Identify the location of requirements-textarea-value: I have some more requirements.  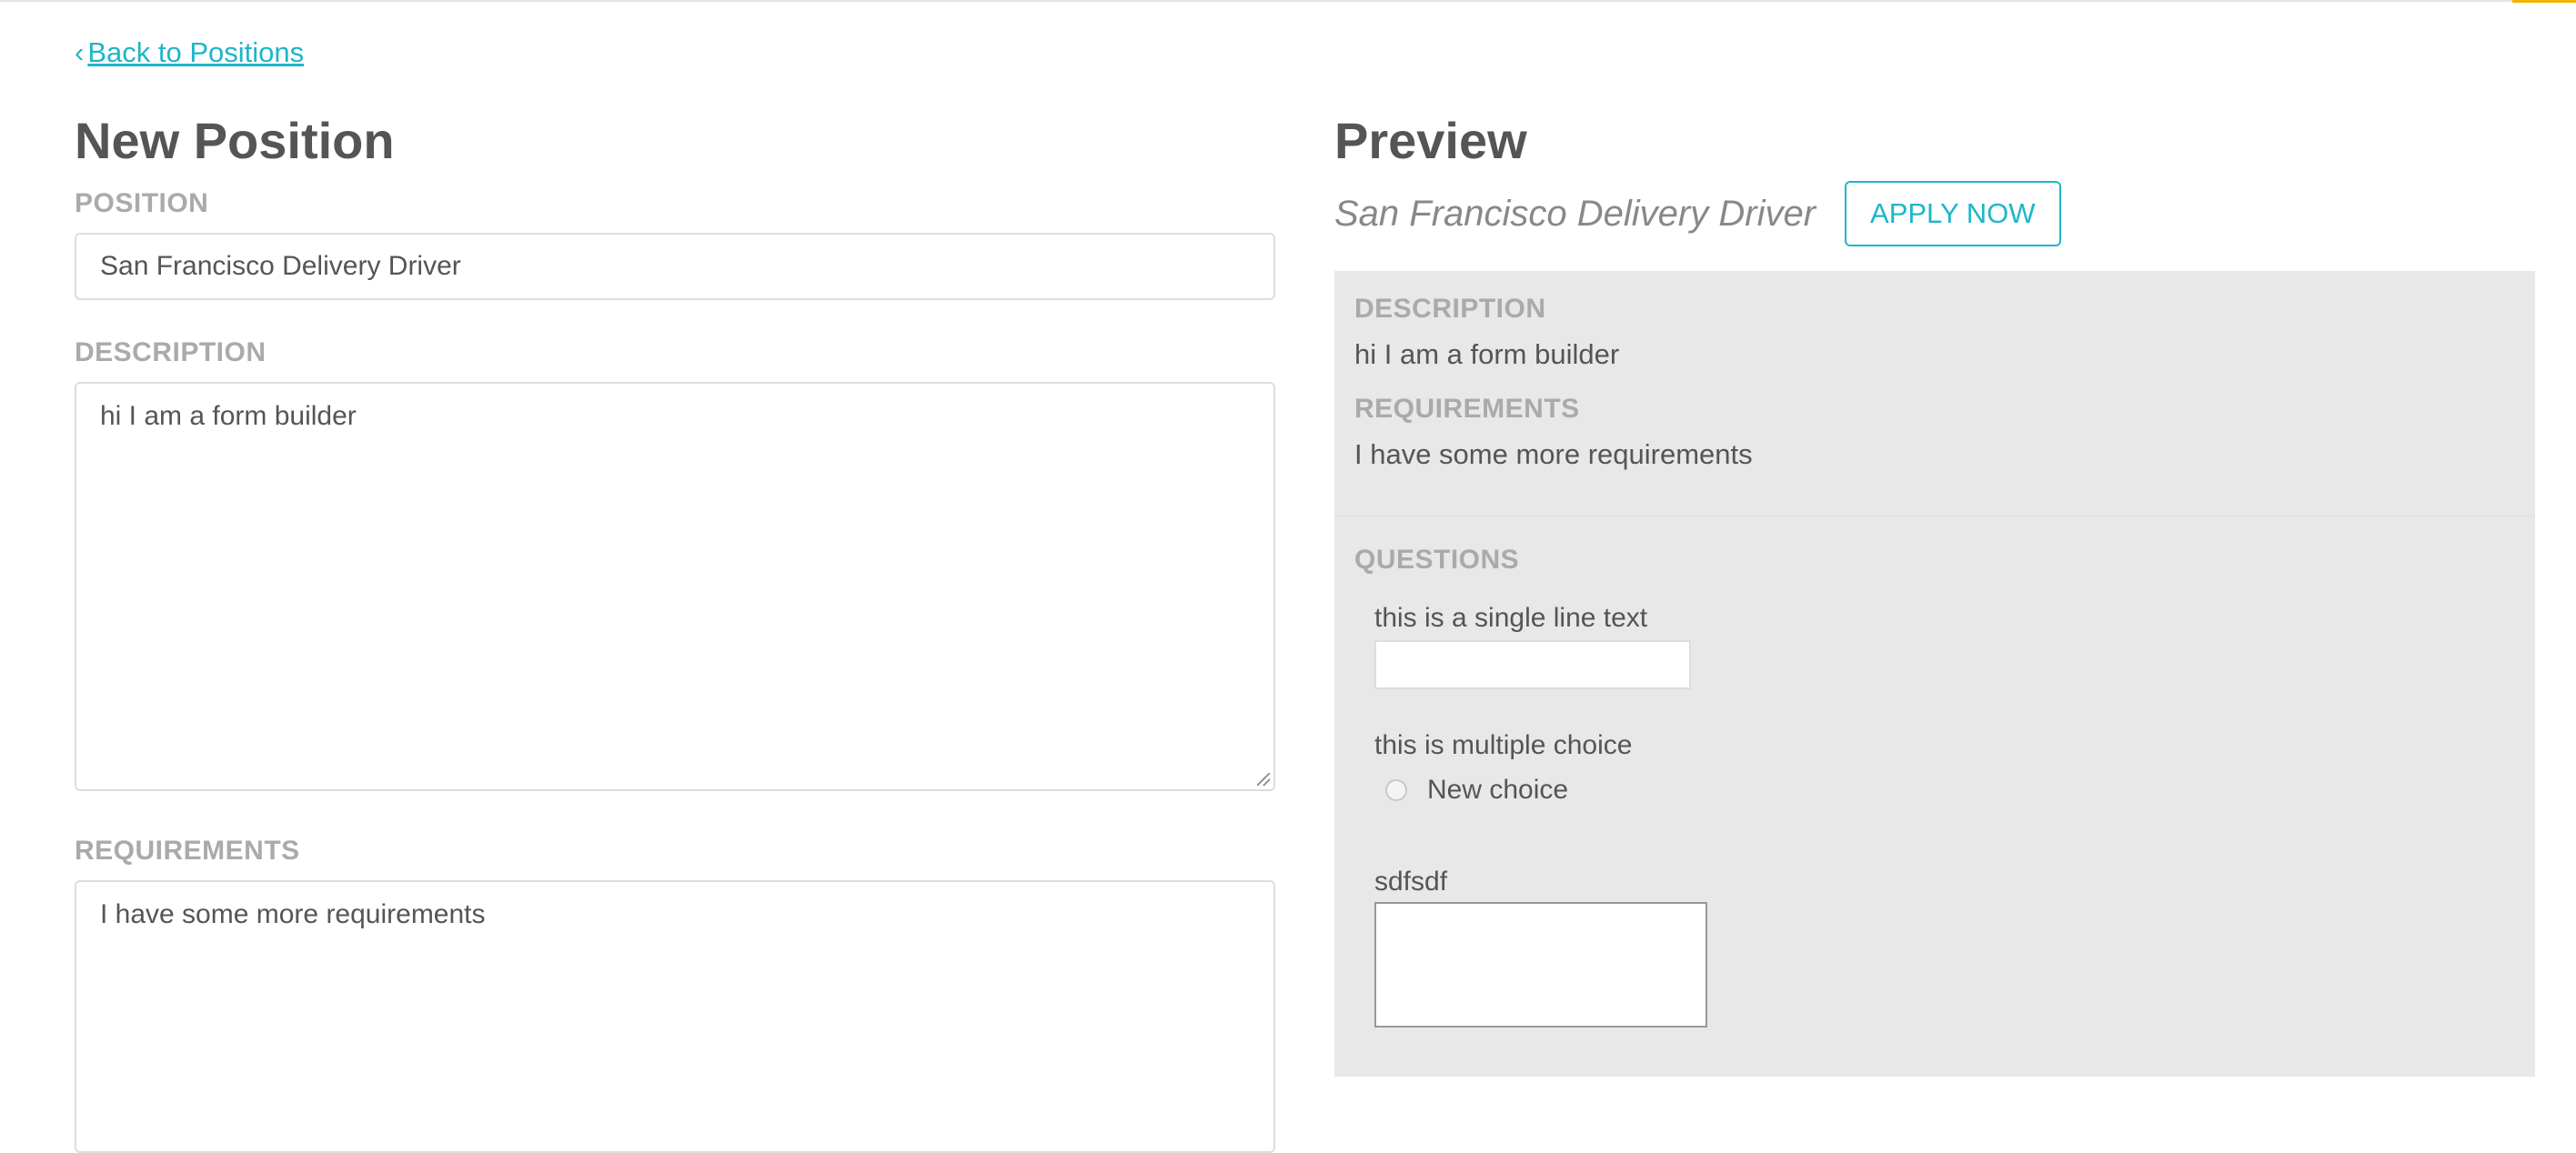
(293, 914).